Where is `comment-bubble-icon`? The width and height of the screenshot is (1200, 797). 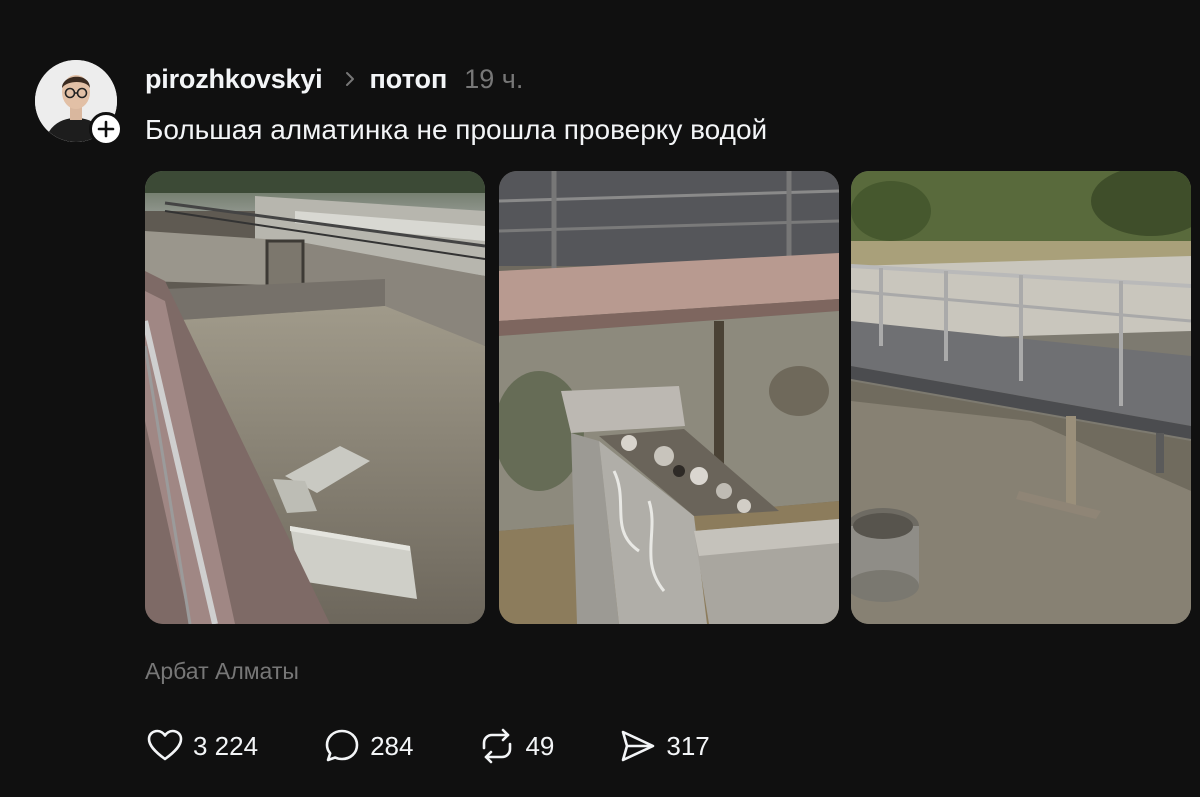 comment-bubble-icon is located at coordinates (342, 745).